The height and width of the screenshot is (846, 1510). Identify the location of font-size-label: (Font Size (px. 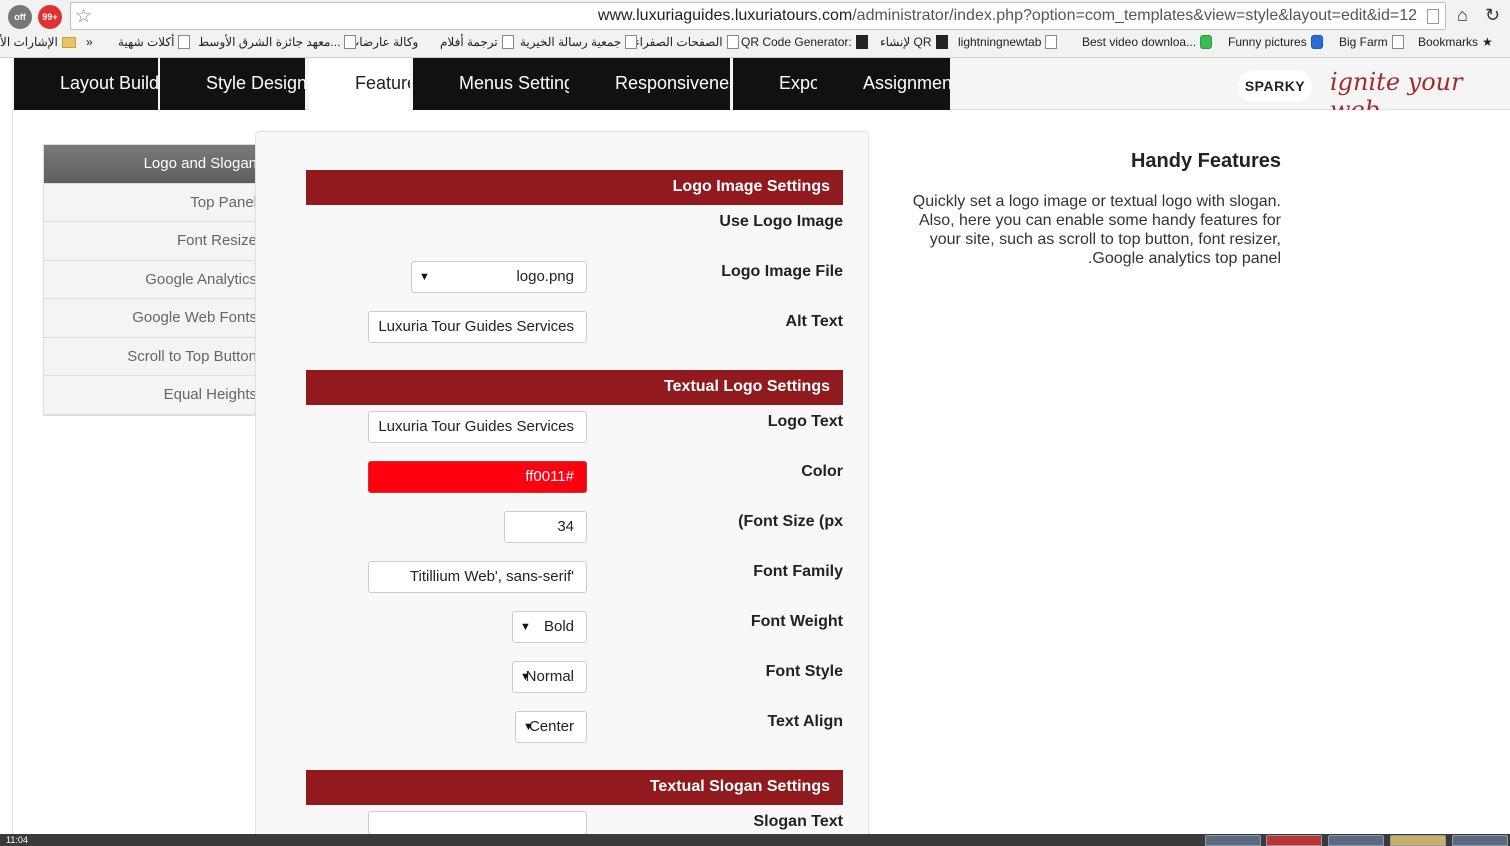
(790, 521).